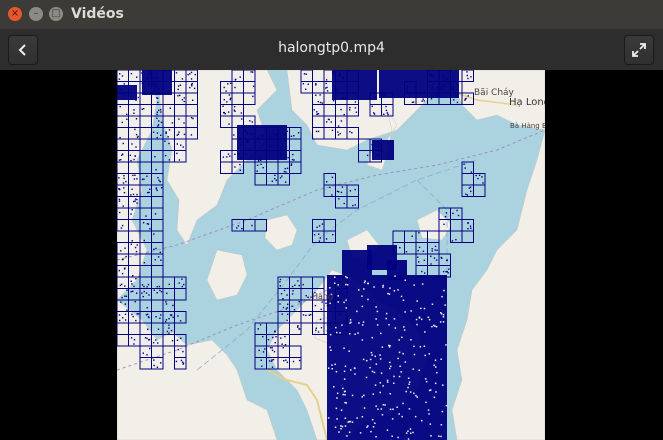 The image size is (663, 440). What do you see at coordinates (36, 14) in the screenshot?
I see `minimize-window-button: –` at bounding box center [36, 14].